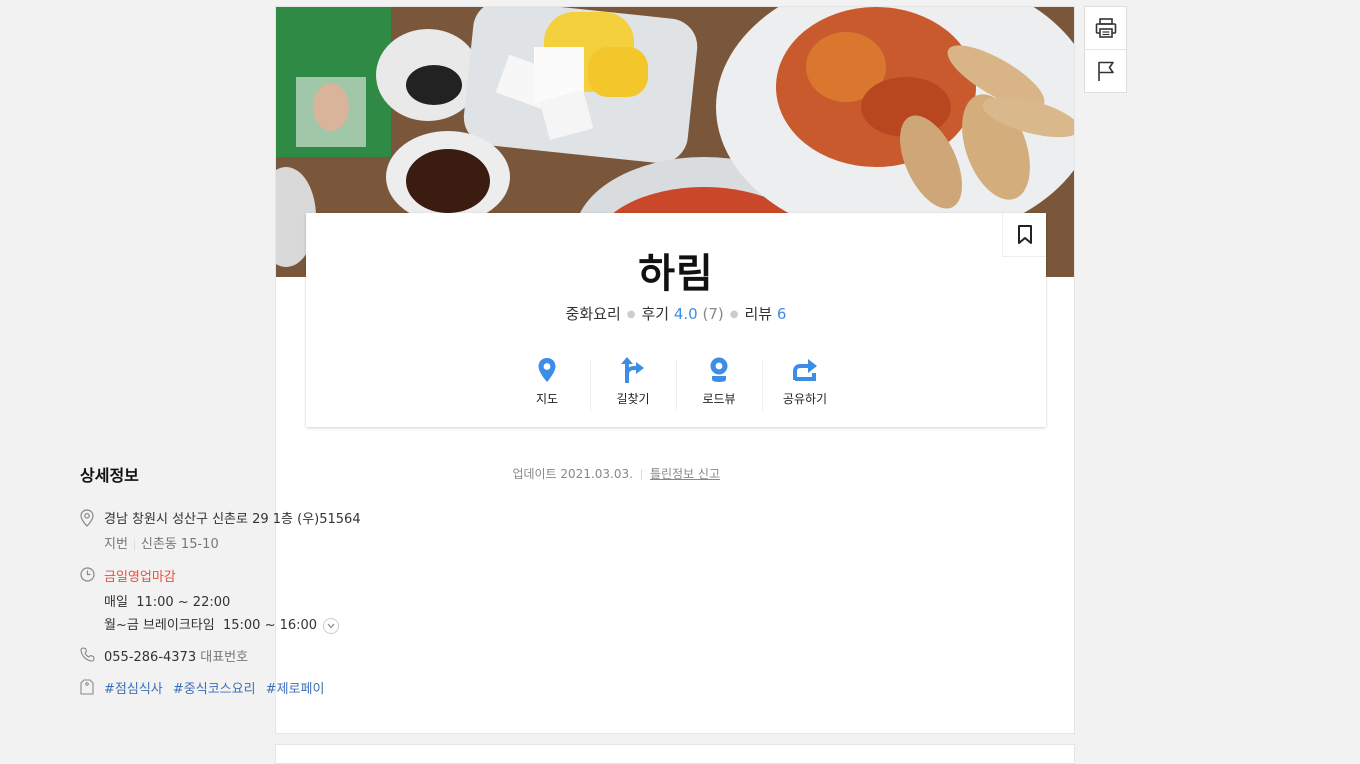  I want to click on open-status: 금일영업마감, so click(140, 577).